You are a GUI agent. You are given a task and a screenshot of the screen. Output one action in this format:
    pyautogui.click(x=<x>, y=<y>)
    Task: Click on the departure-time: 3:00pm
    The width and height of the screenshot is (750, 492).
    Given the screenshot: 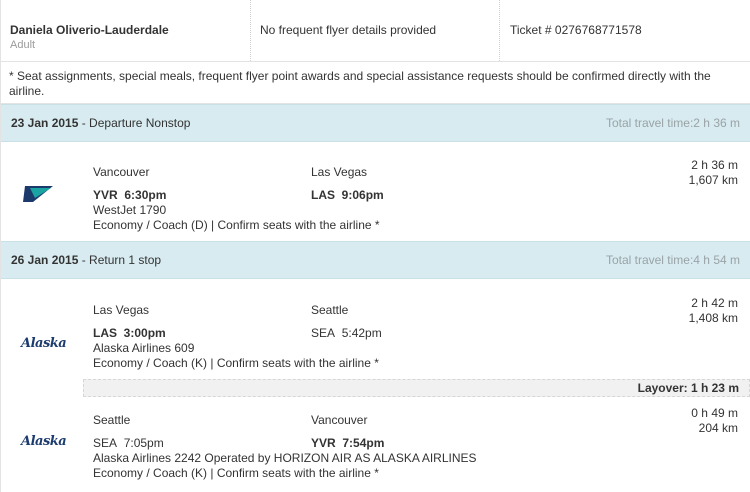 What is the action you would take?
    pyautogui.click(x=144, y=333)
    